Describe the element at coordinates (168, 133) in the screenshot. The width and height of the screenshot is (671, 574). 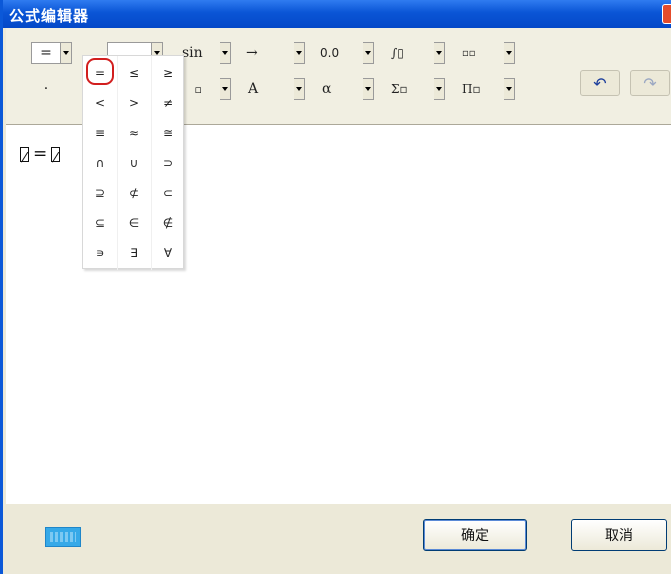
I see `relation-symbol-option: ≅` at that location.